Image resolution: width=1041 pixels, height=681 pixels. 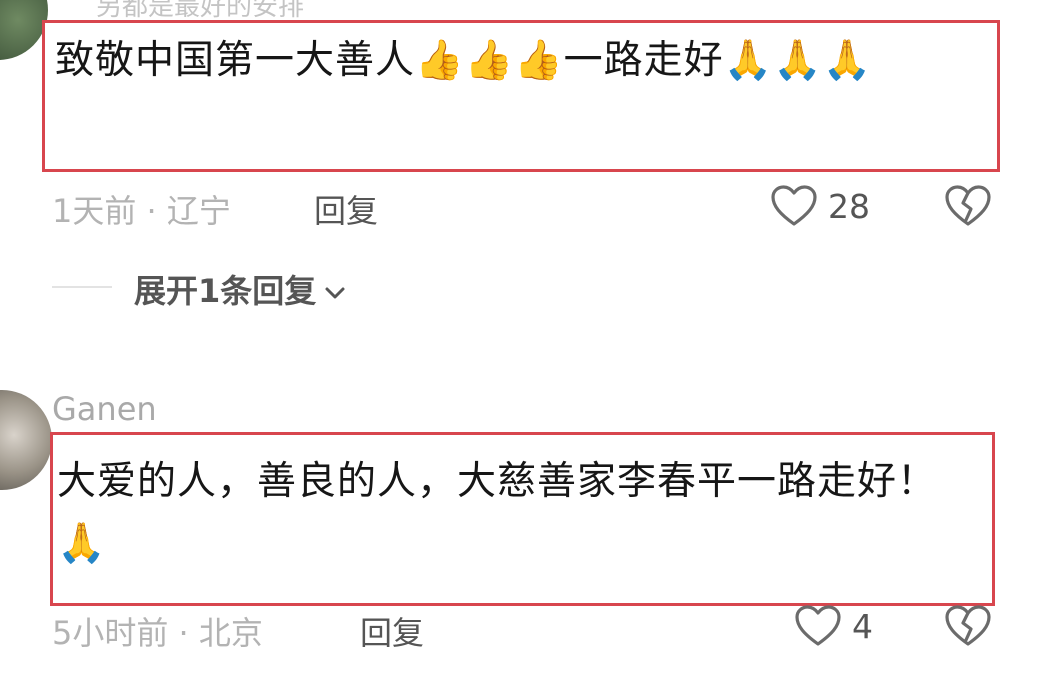 I want to click on like-count: 4, so click(x=862, y=626).